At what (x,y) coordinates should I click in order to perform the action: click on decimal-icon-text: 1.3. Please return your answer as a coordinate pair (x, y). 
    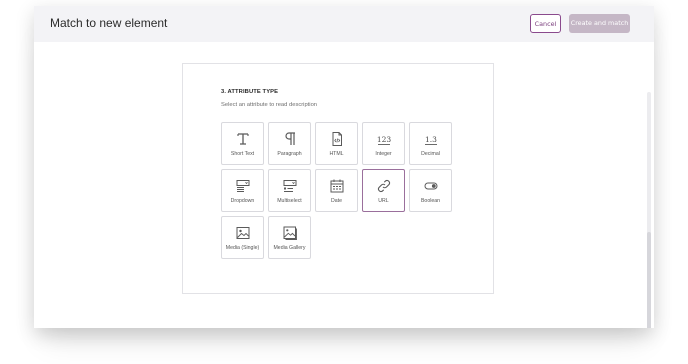
    Looking at the image, I should click on (431, 139).